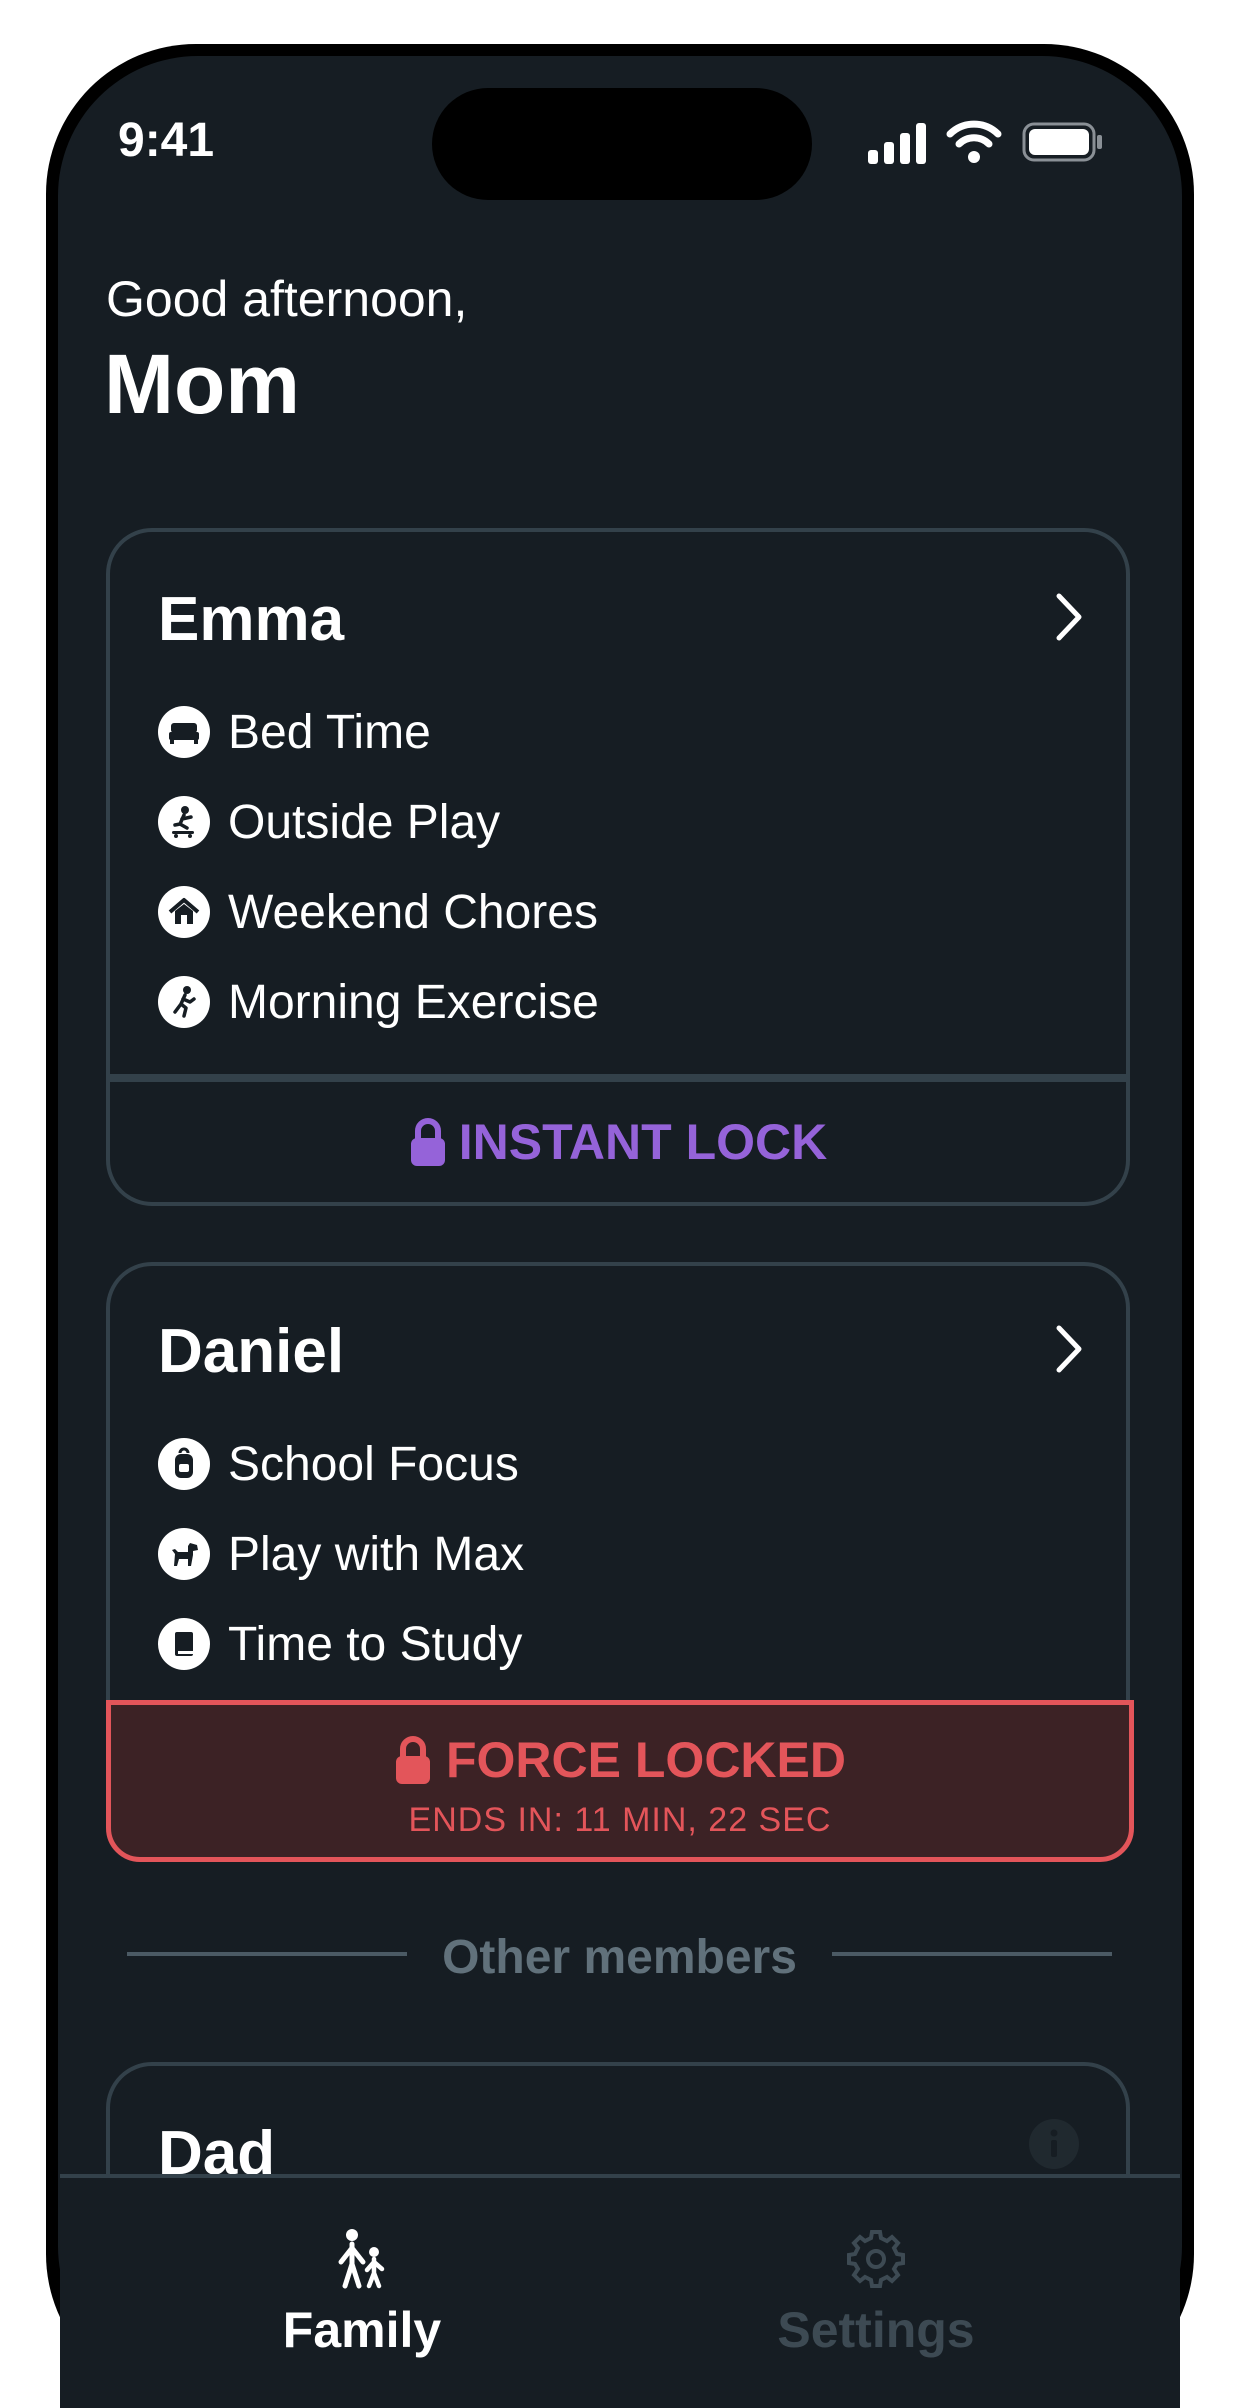 The image size is (1239, 2408). I want to click on list-item: Bed Time, so click(294, 732).